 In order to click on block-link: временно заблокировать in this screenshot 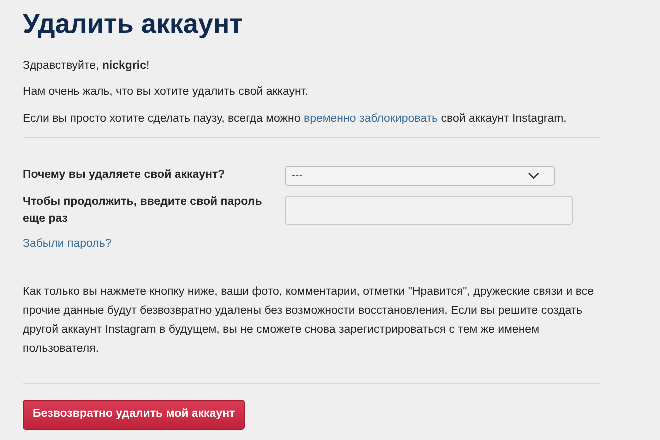, I will do `click(371, 118)`.